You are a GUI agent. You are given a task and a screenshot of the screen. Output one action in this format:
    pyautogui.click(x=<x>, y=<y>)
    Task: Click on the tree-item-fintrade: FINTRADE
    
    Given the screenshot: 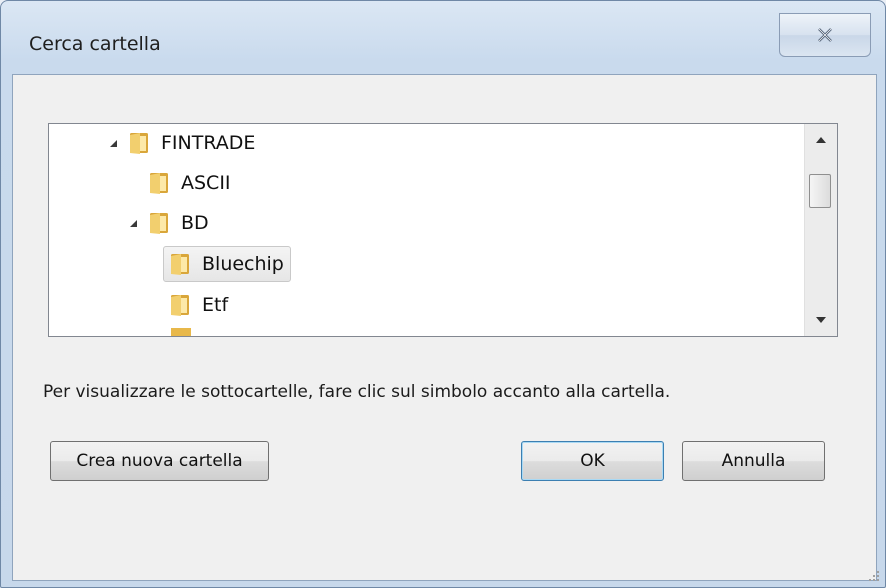 What is the action you would take?
    pyautogui.click(x=181, y=143)
    